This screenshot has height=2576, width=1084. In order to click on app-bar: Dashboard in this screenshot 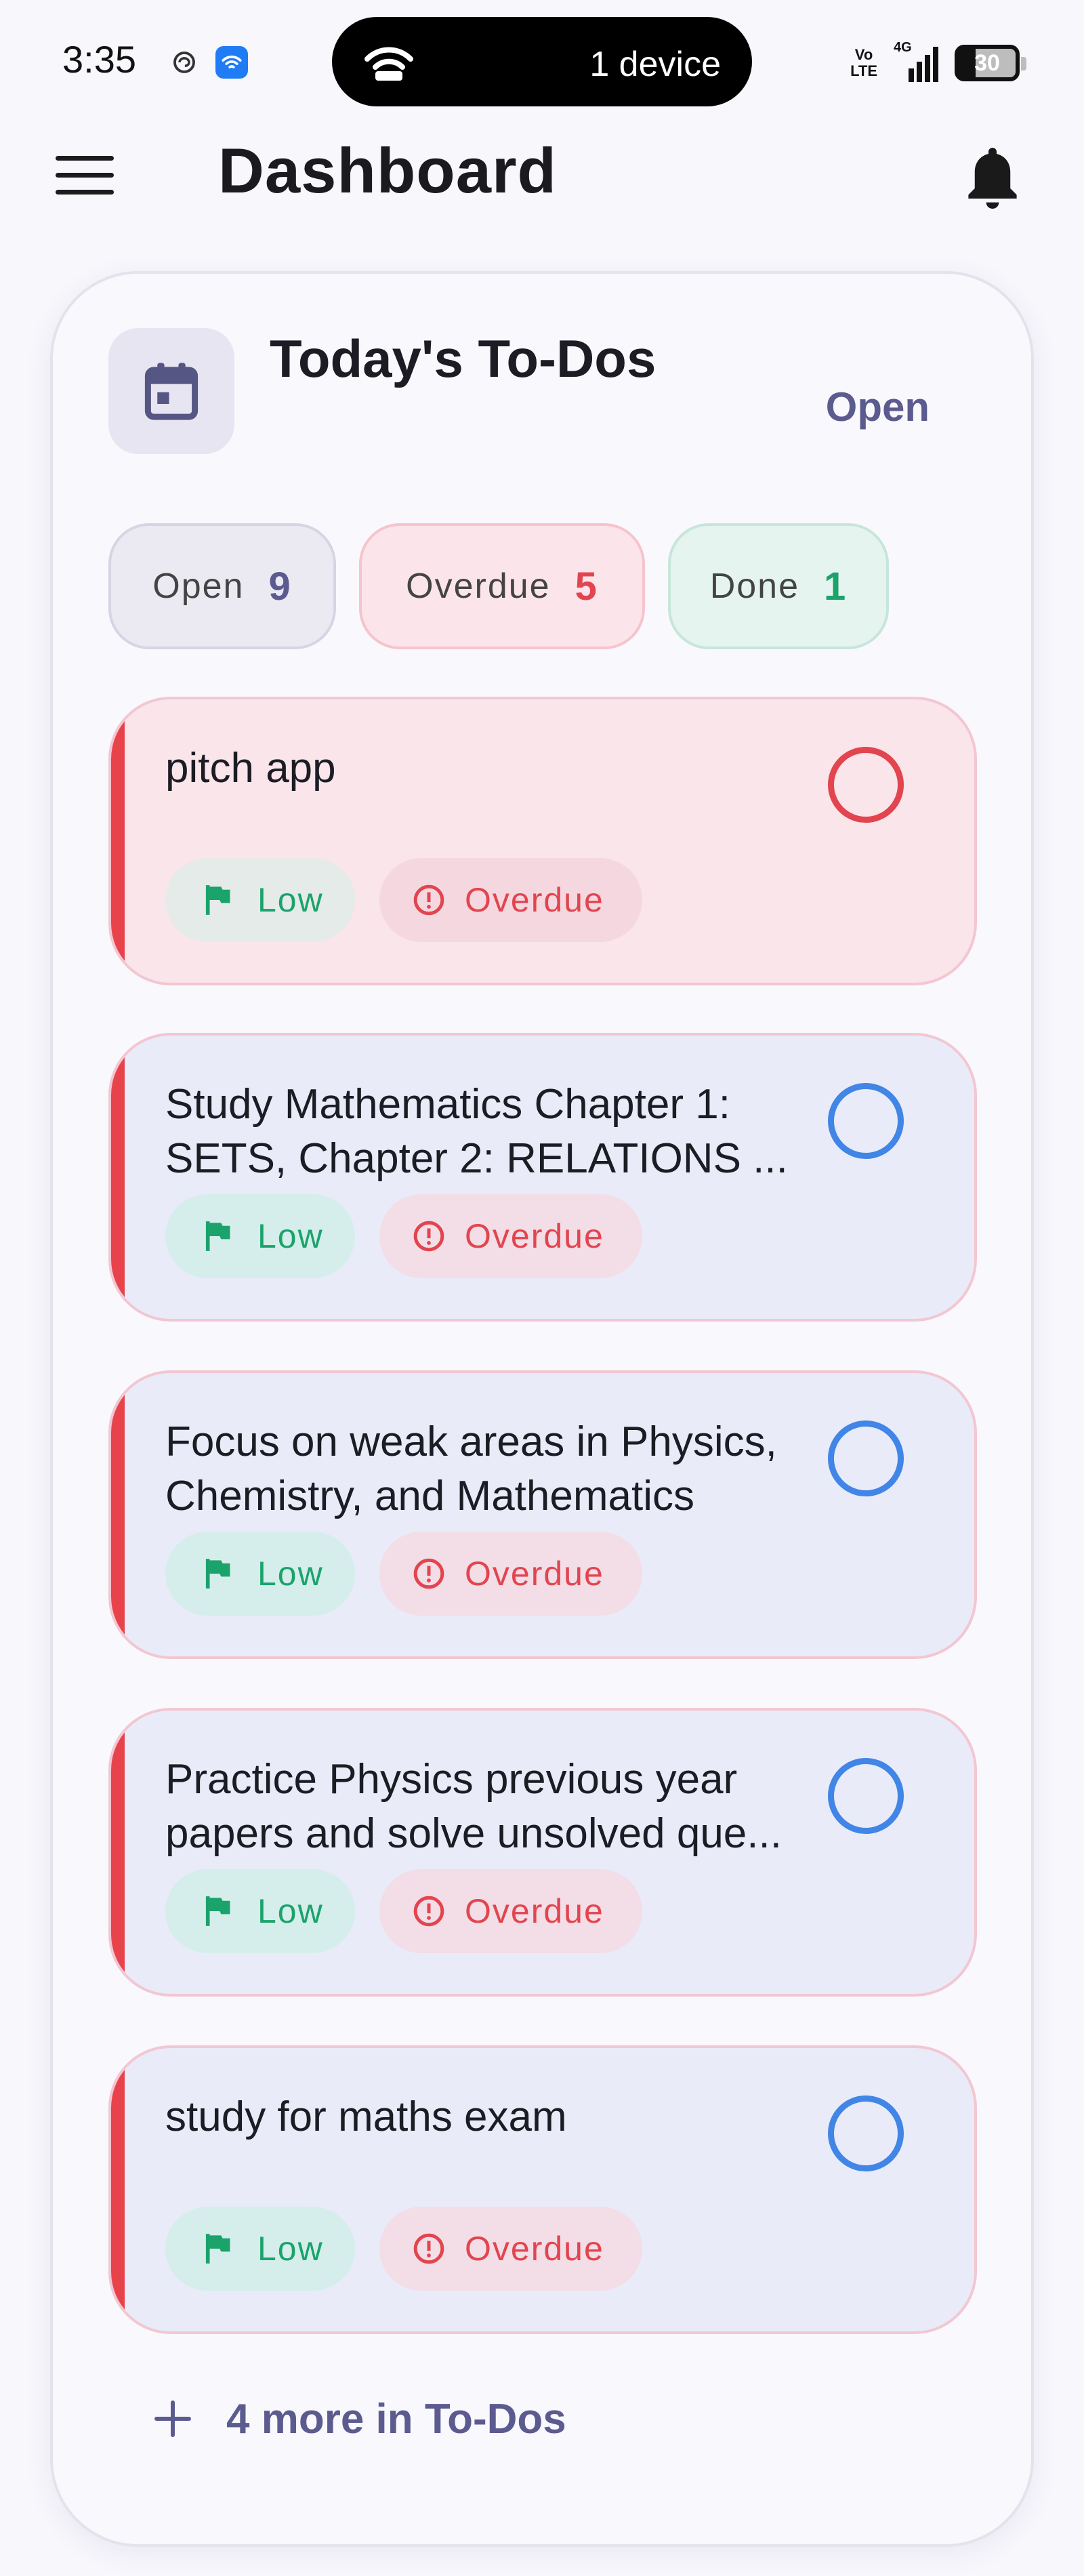, I will do `click(542, 180)`.